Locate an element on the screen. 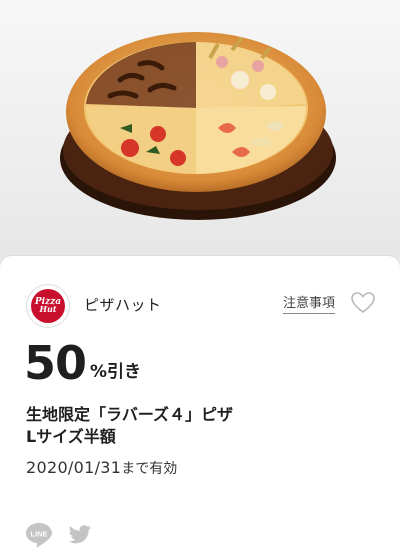  logo-text-line2: Hut is located at coordinates (48, 309).